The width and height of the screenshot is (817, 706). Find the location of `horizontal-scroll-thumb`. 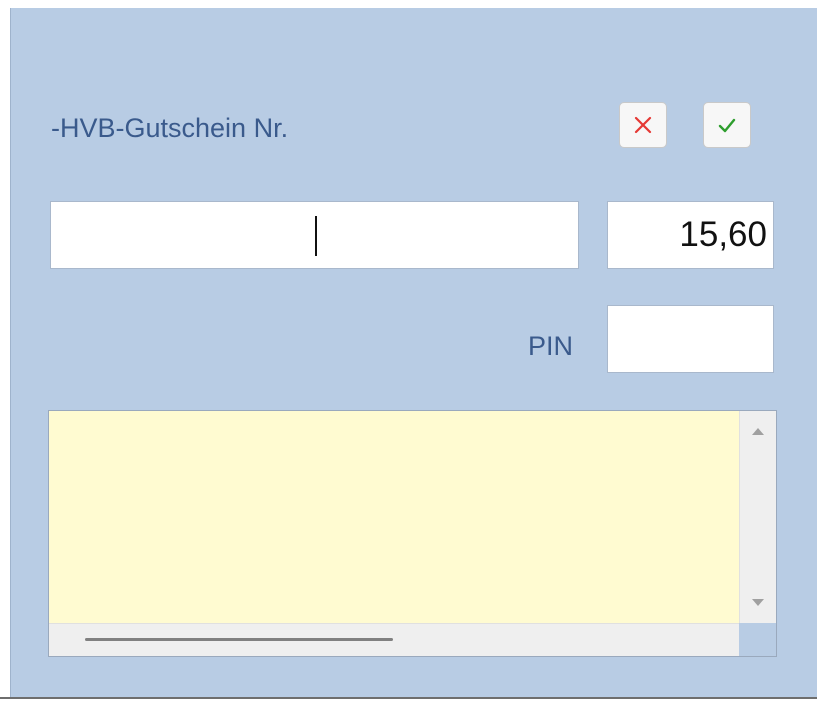

horizontal-scroll-thumb is located at coordinates (239, 639).